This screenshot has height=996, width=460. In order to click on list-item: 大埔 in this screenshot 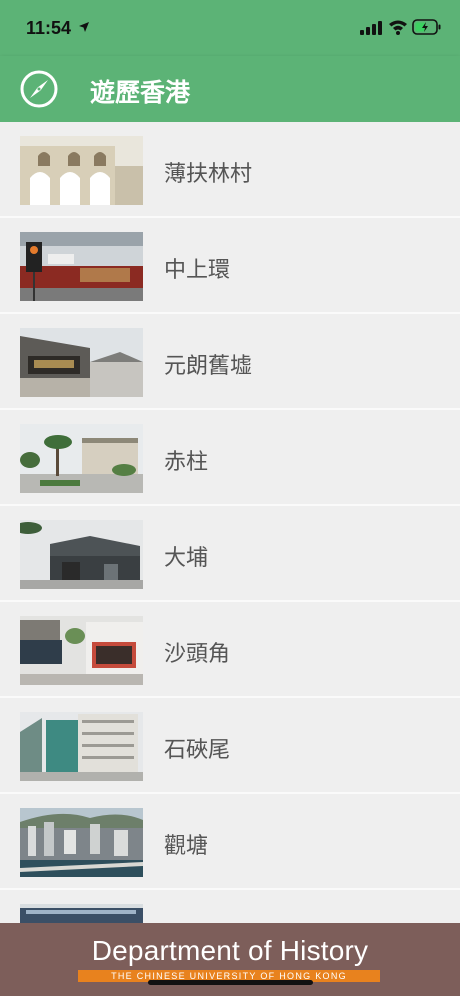, I will do `click(230, 554)`.